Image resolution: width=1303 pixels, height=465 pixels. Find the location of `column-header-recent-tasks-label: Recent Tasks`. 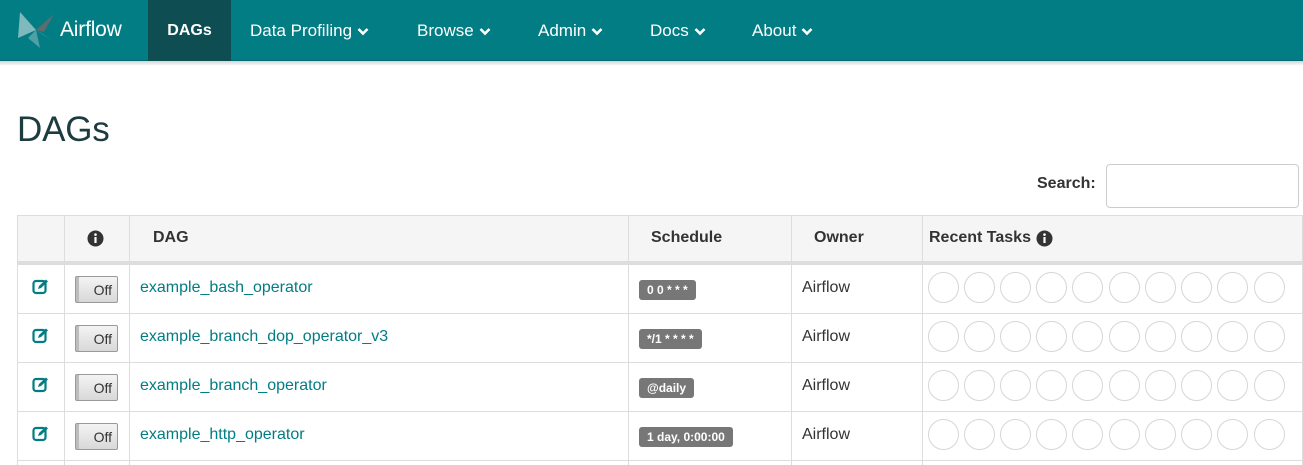

column-header-recent-tasks-label: Recent Tasks is located at coordinates (980, 237).